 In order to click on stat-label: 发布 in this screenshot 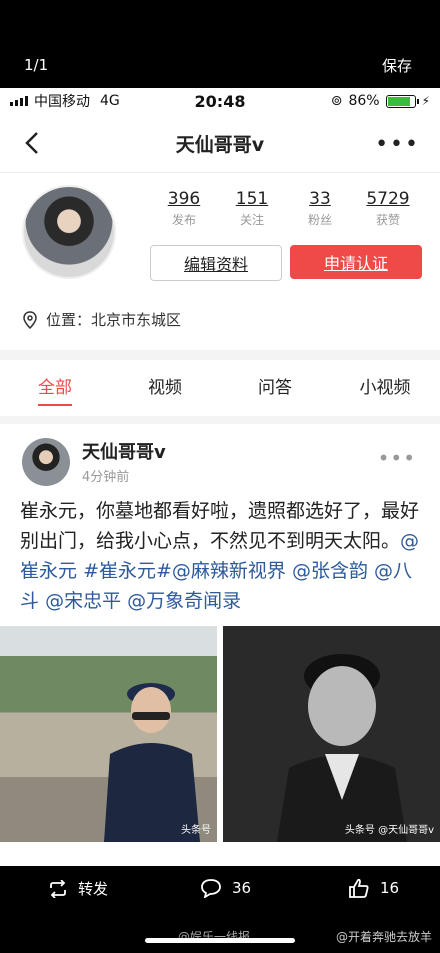, I will do `click(183, 220)`.